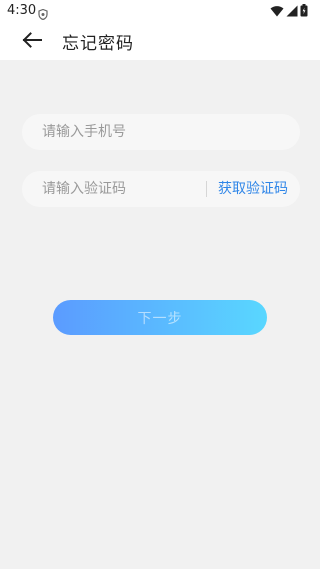  Describe the element at coordinates (43, 13) in the screenshot. I see `shield-icon` at that location.